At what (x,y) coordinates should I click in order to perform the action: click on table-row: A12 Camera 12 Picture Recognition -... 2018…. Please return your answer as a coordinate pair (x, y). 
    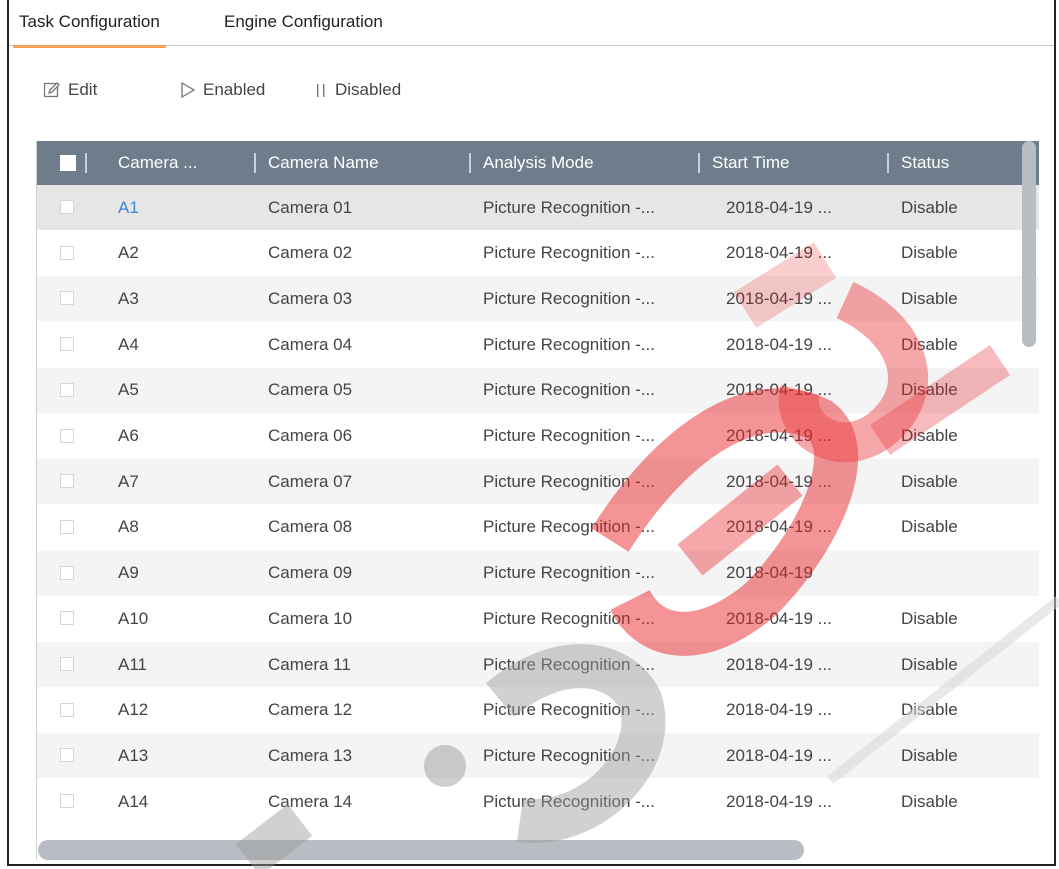
    Looking at the image, I should click on (538, 710).